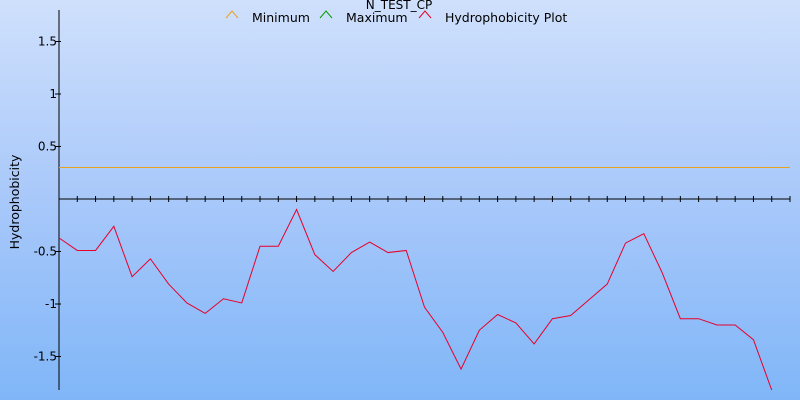 The image size is (800, 400). I want to click on legend-item-maximum: Maximum, so click(363, 17).